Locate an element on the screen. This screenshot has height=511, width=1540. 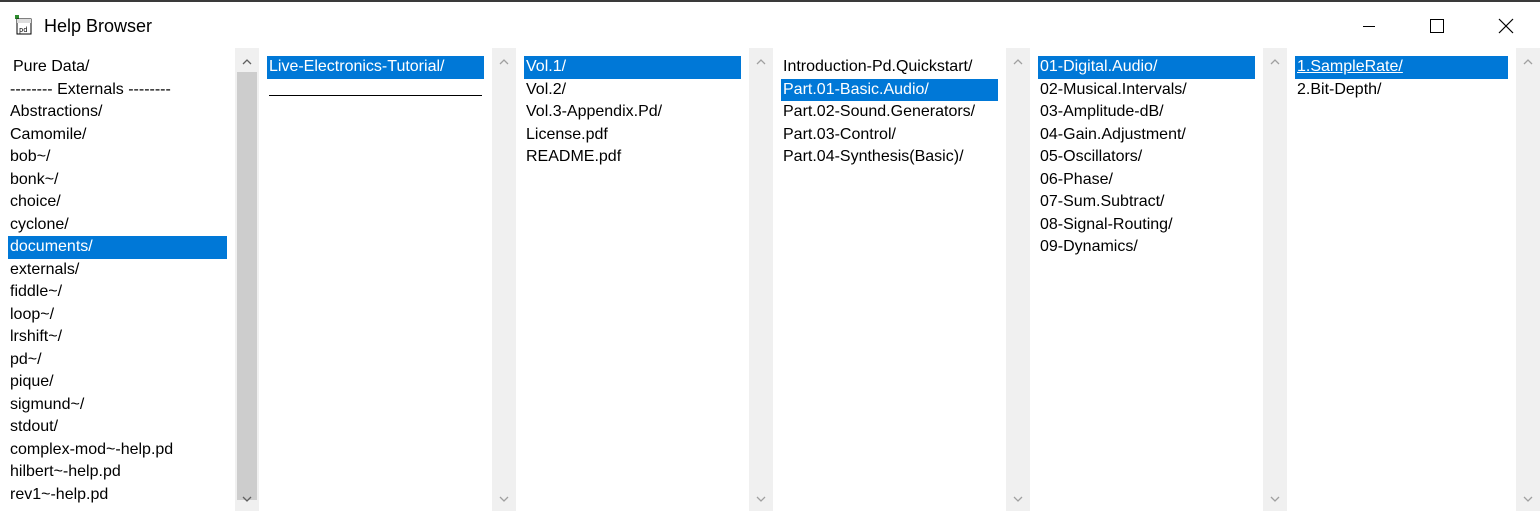
list-item: complex-mod~-help.pd is located at coordinates (117, 450).